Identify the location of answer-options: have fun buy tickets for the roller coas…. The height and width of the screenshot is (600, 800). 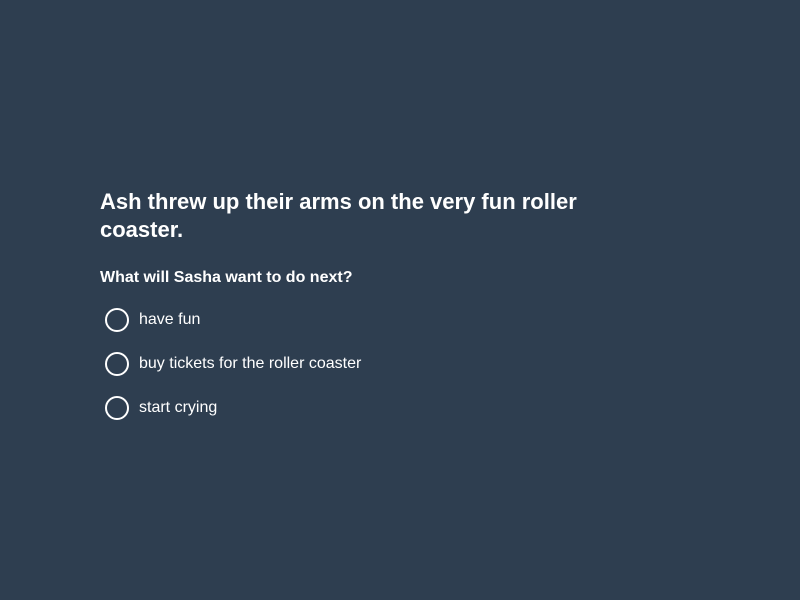
(380, 364).